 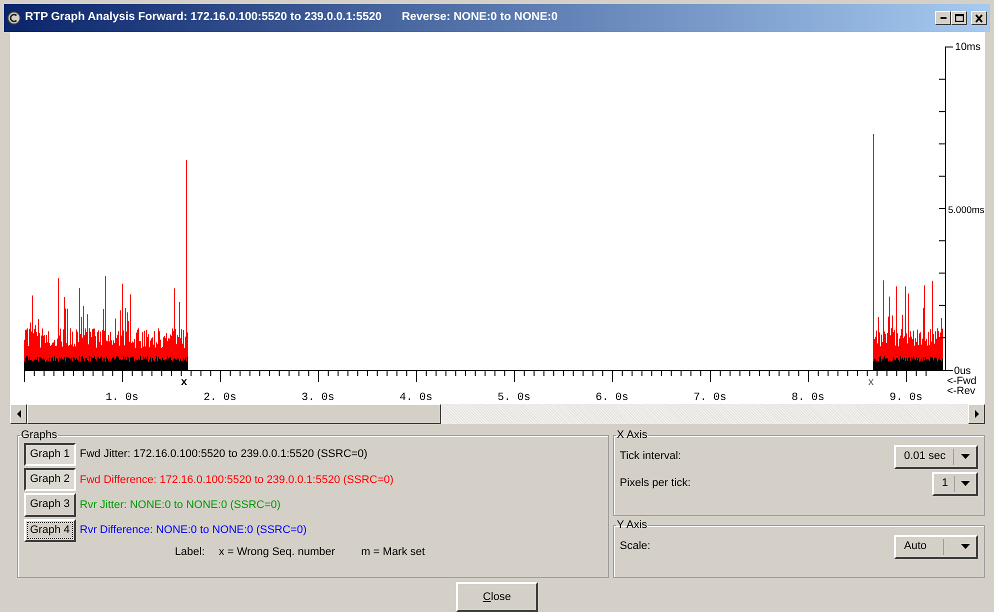 I want to click on axis-label: 9. 0s, so click(x=906, y=398).